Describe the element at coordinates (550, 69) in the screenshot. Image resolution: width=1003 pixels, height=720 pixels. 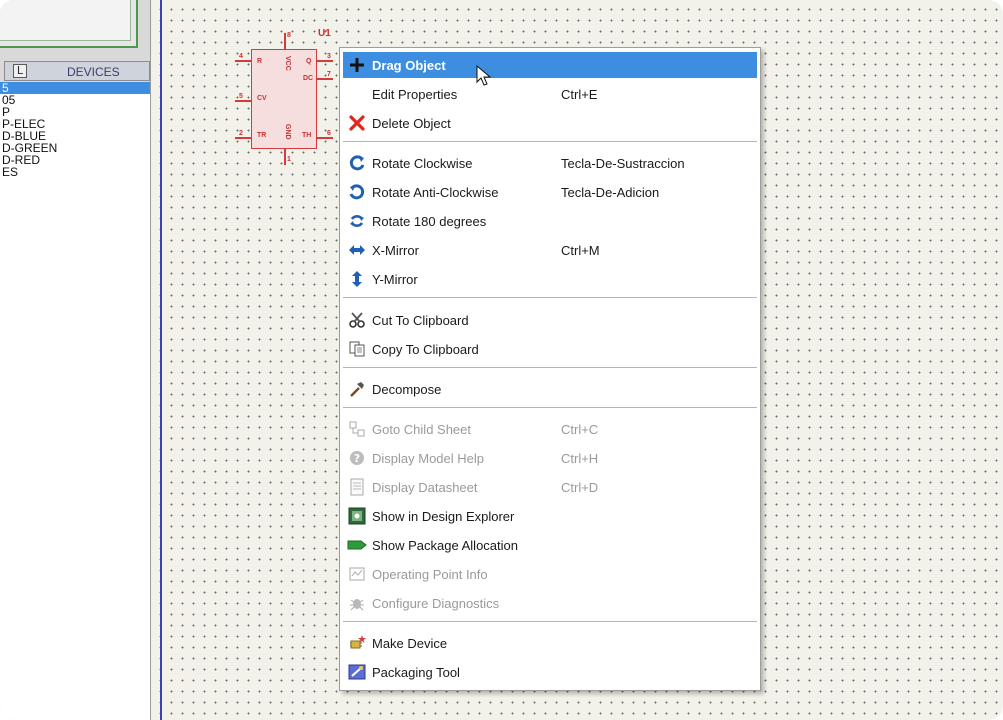
I see `menu-item-drag-object: Drag Object` at that location.